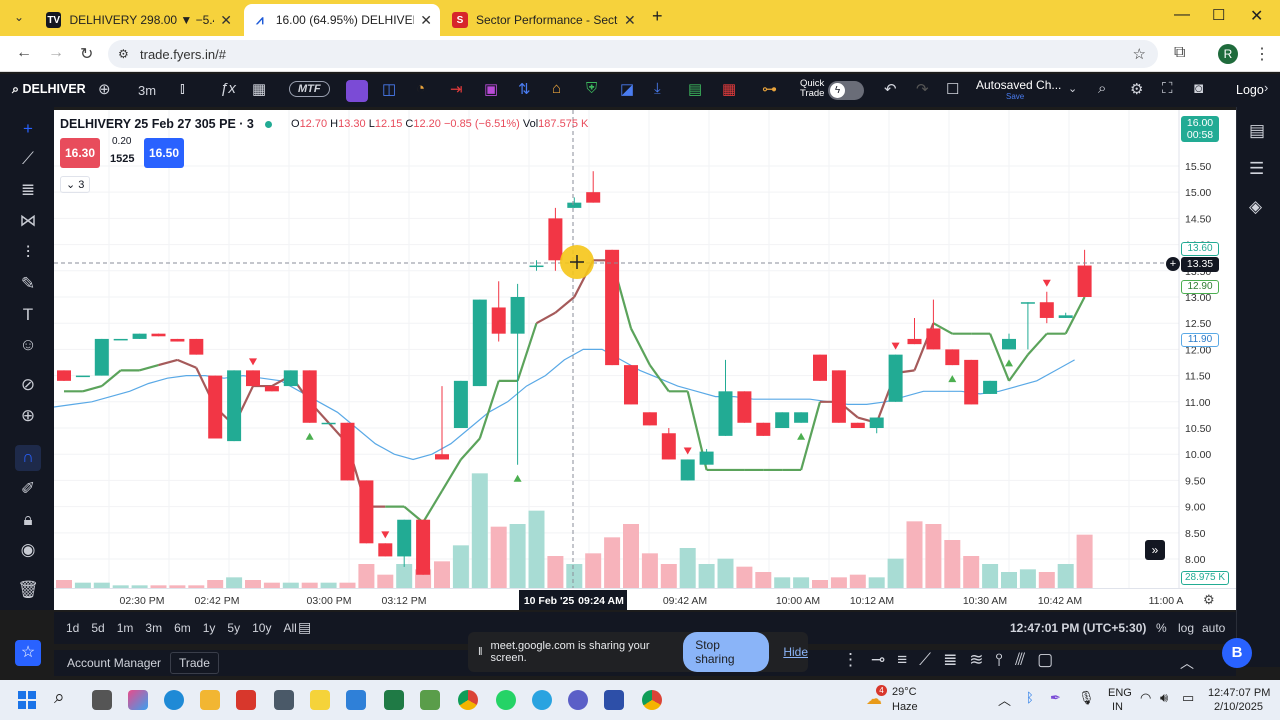 The width and height of the screenshot is (1280, 720). I want to click on redo-icon: ↷, so click(922, 89).